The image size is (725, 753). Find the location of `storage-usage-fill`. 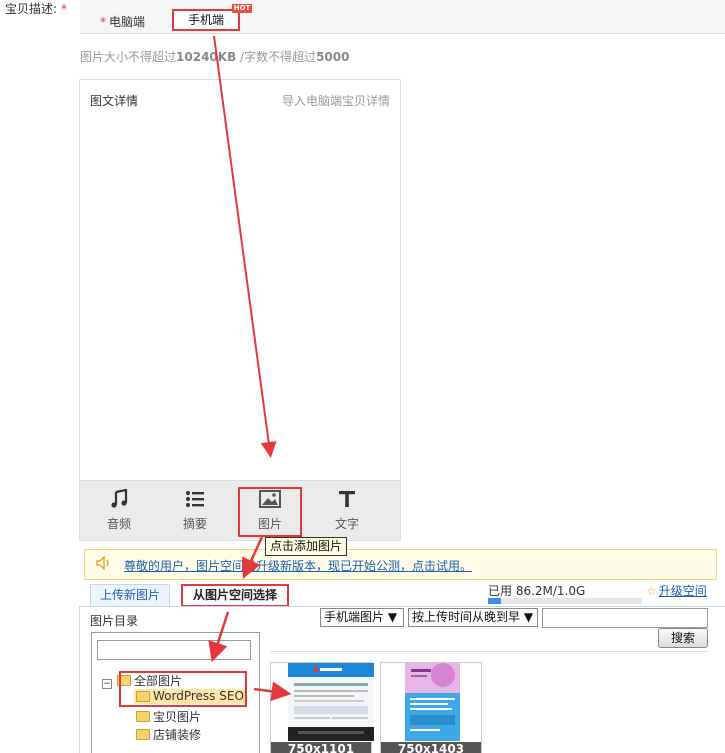

storage-usage-fill is located at coordinates (494, 601).